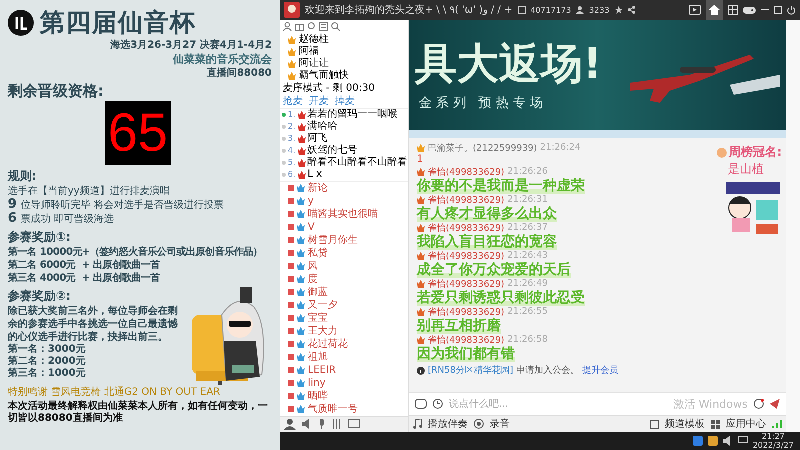  I want to click on list-icon, so click(323, 26).